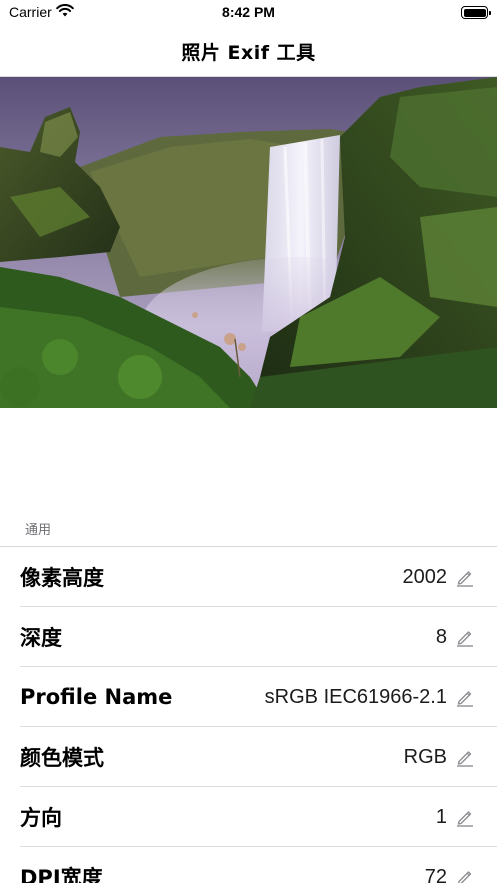  What do you see at coordinates (435, 874) in the screenshot?
I see `row-value: 72` at bounding box center [435, 874].